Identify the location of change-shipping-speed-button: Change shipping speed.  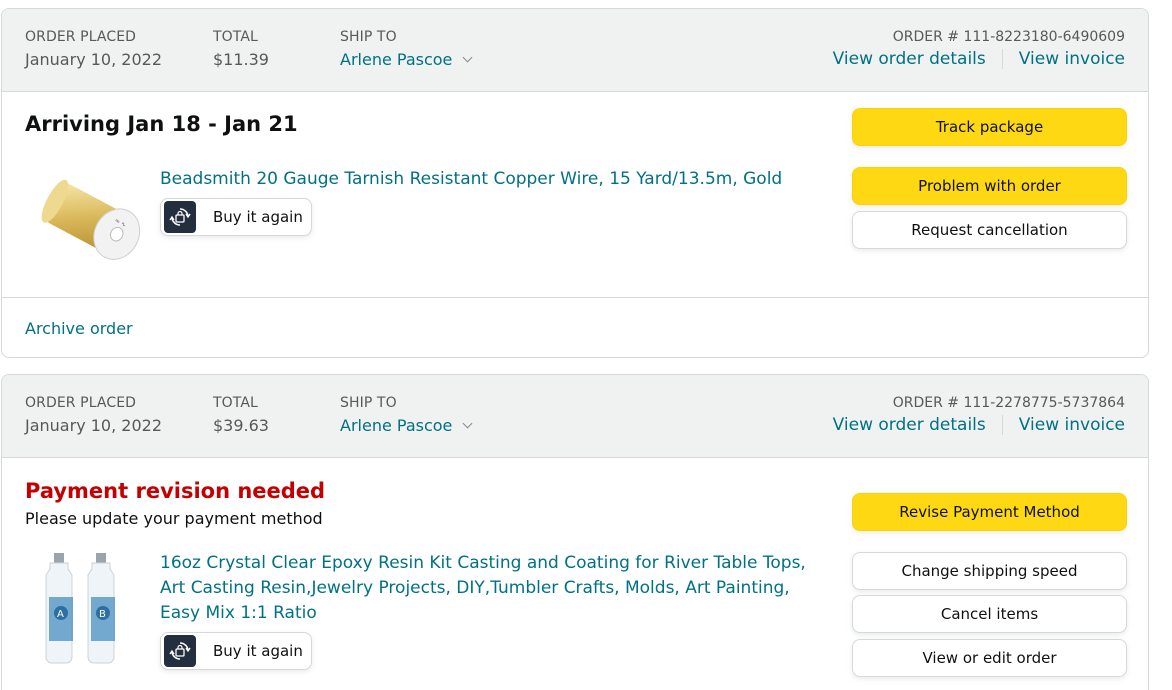
(989, 571).